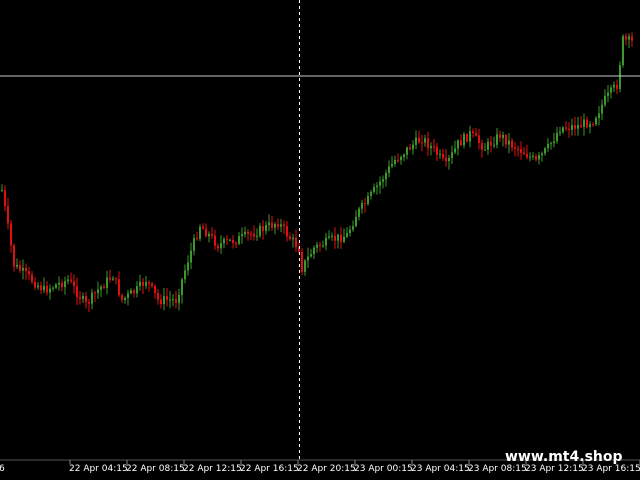 The width and height of the screenshot is (640, 480). Describe the element at coordinates (98, 469) in the screenshot. I see `x-tick-label: 22 Apr 04:15` at that location.